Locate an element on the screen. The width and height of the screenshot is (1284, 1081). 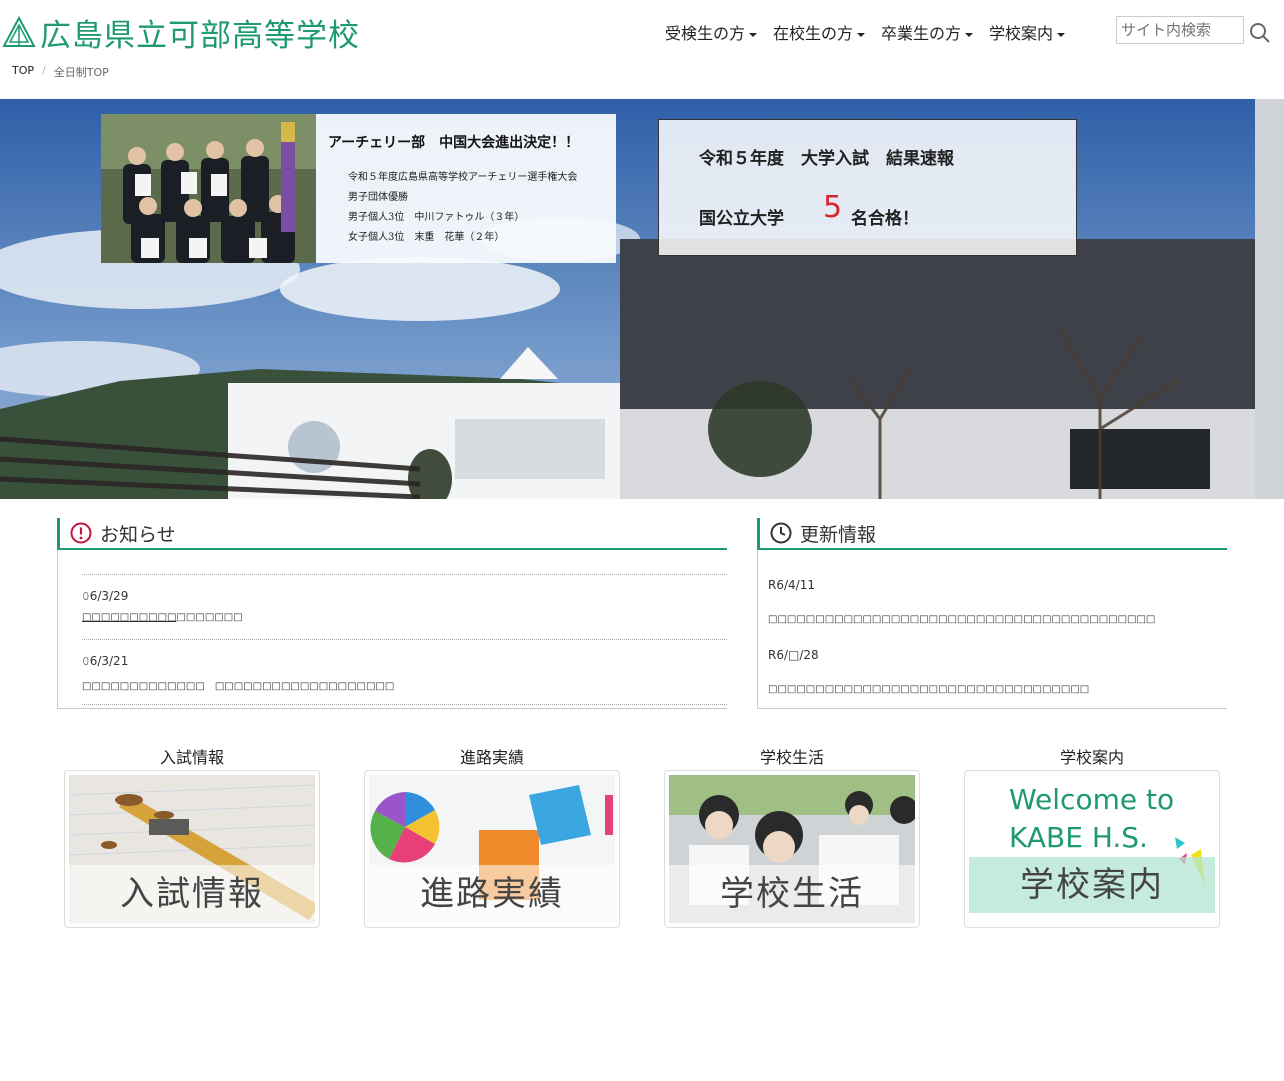
news-link: □□□□□□□□□□ is located at coordinates (129, 617).